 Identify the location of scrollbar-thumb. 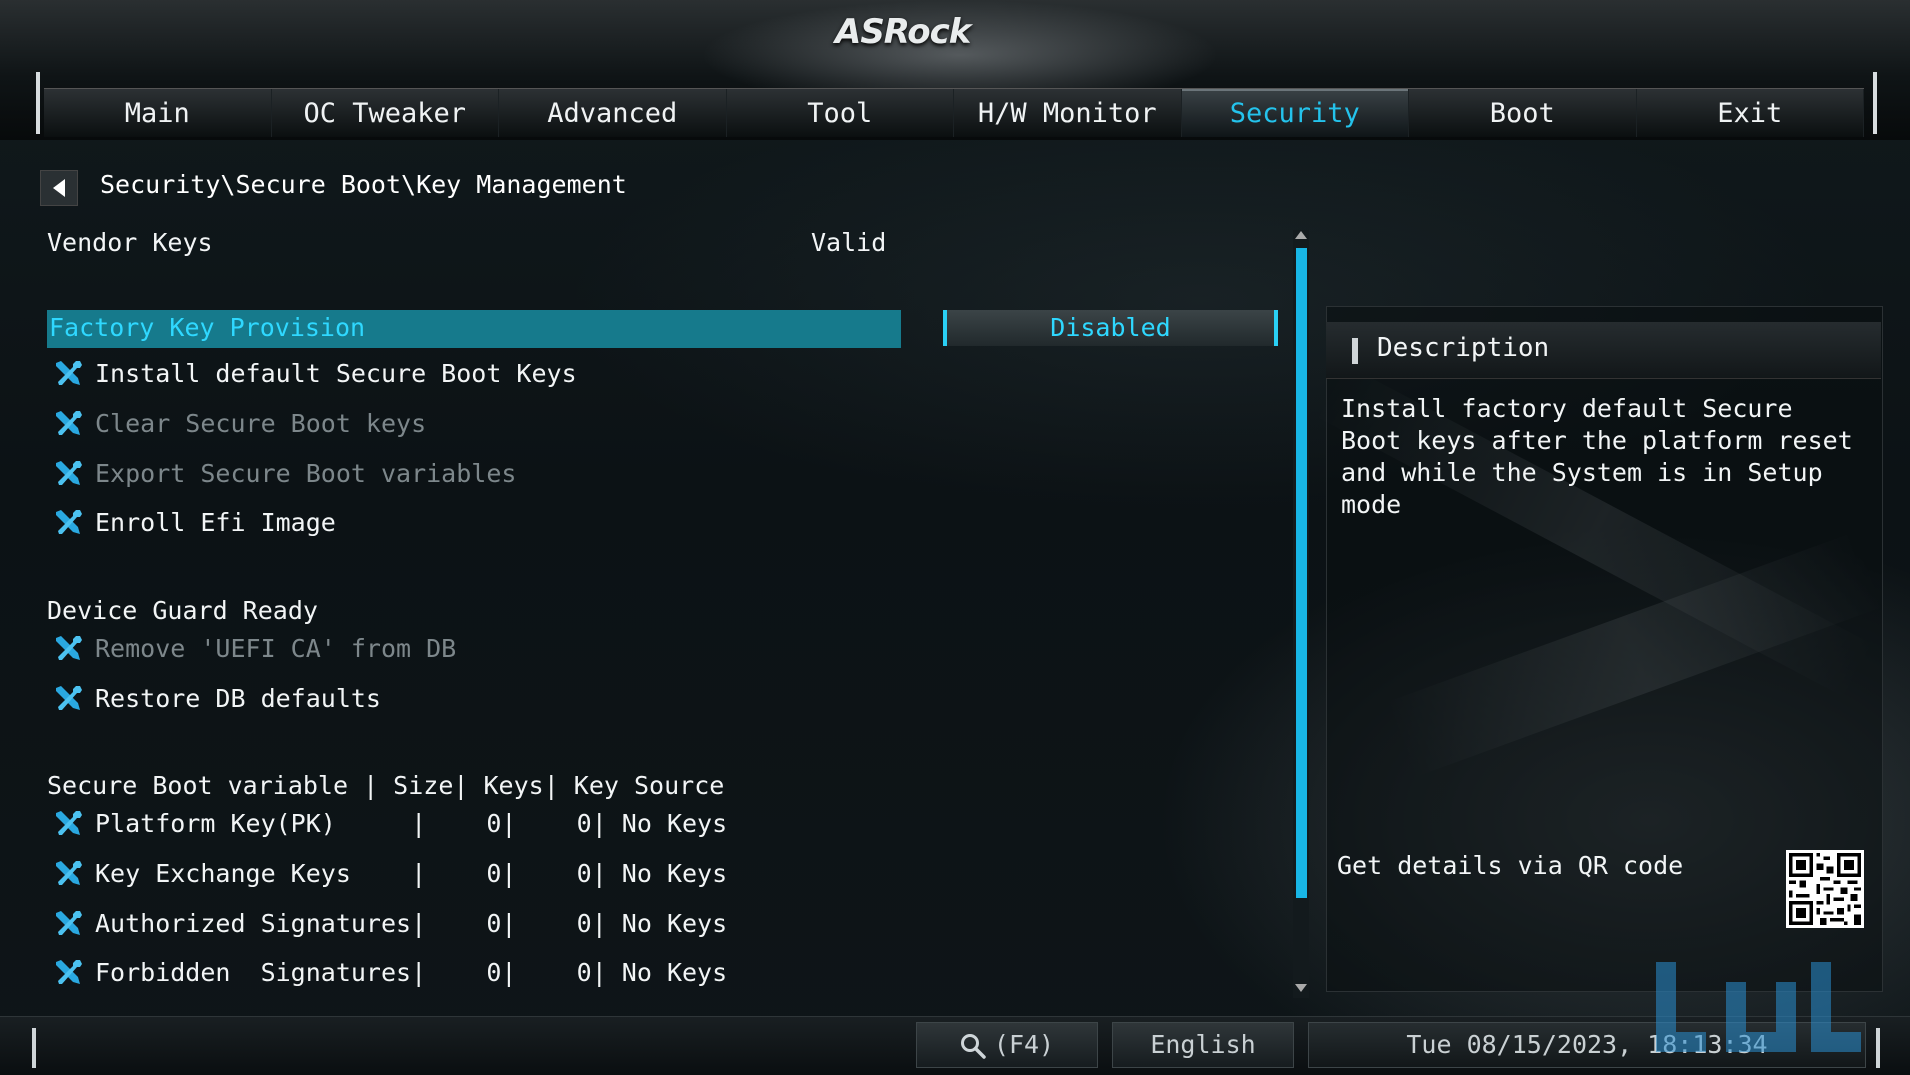
(1301, 573).